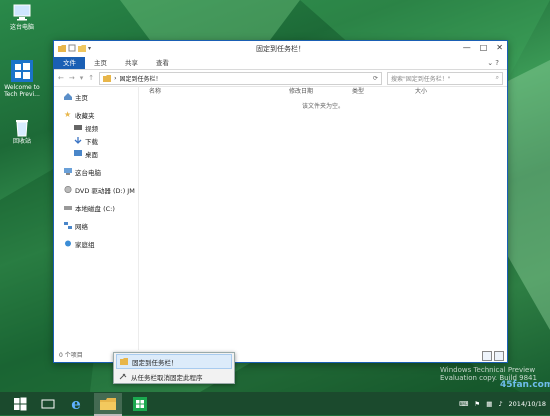 The height and width of the screenshot is (416, 550). I want to click on minimize-button: —, so click(467, 47).